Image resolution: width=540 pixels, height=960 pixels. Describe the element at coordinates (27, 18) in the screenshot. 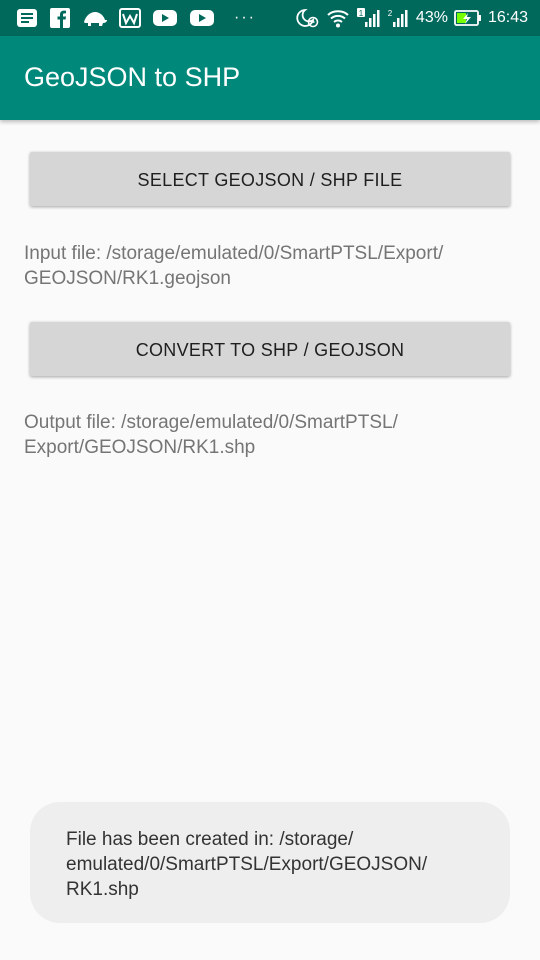

I see `notes-icon` at that location.